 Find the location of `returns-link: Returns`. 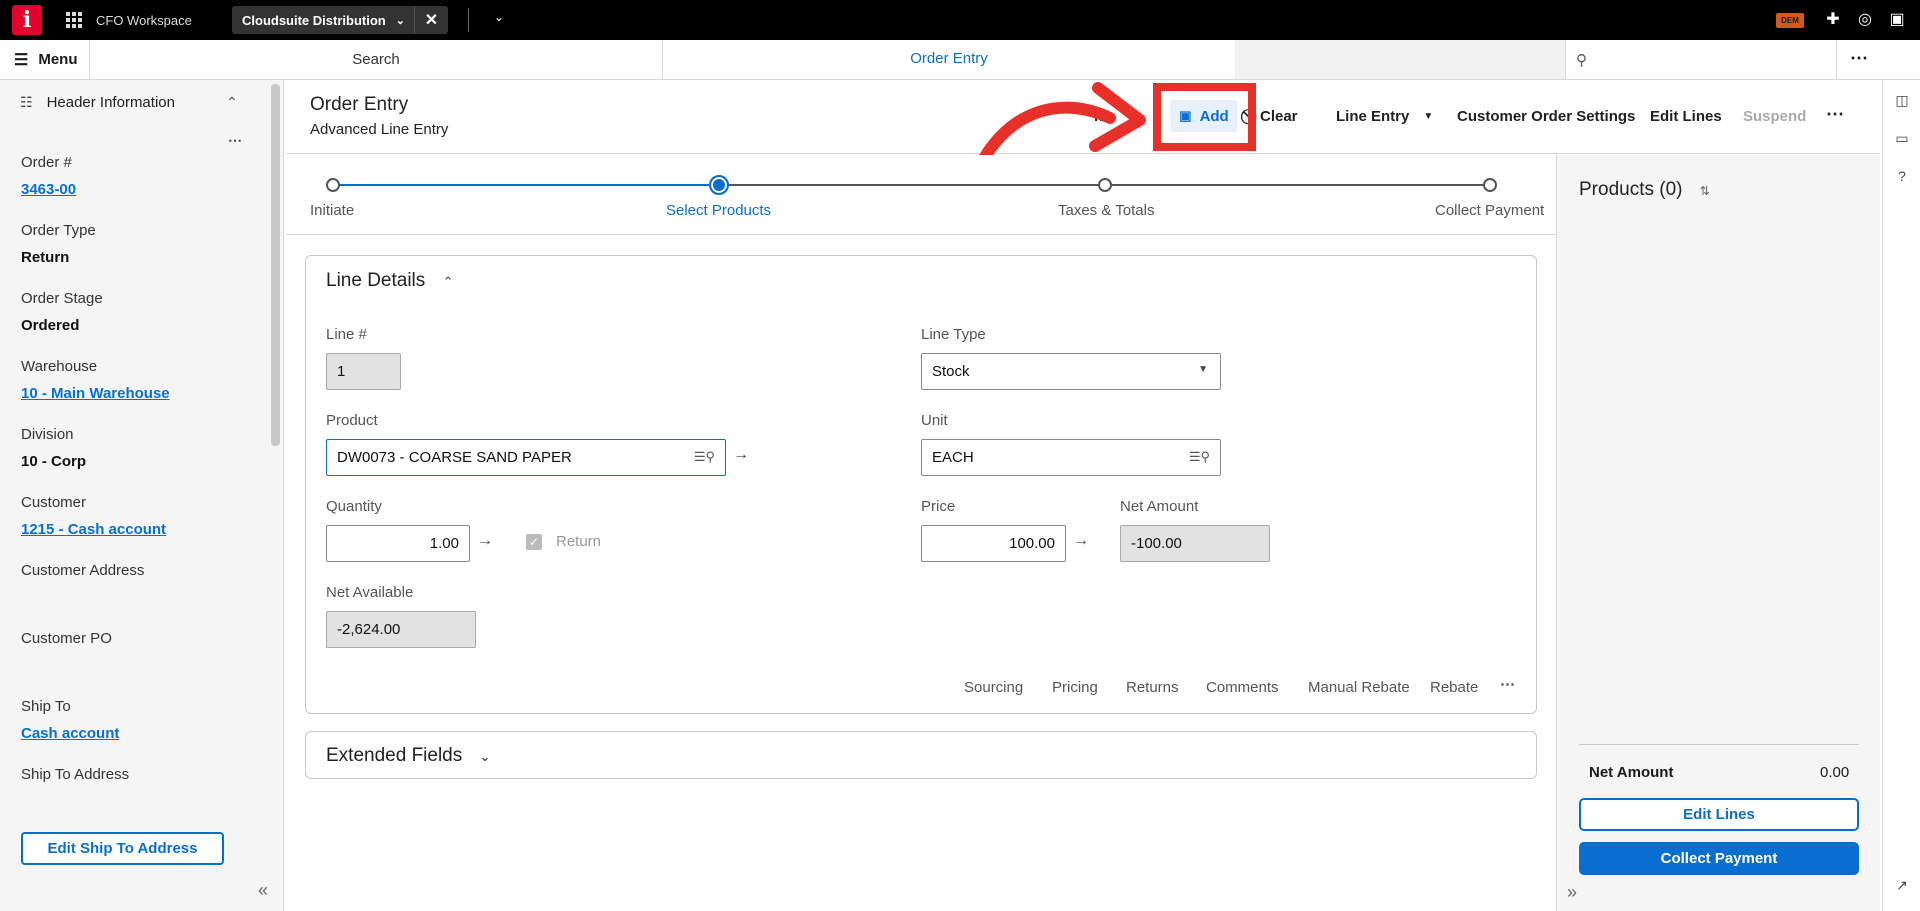

returns-link: Returns is located at coordinates (1152, 687).